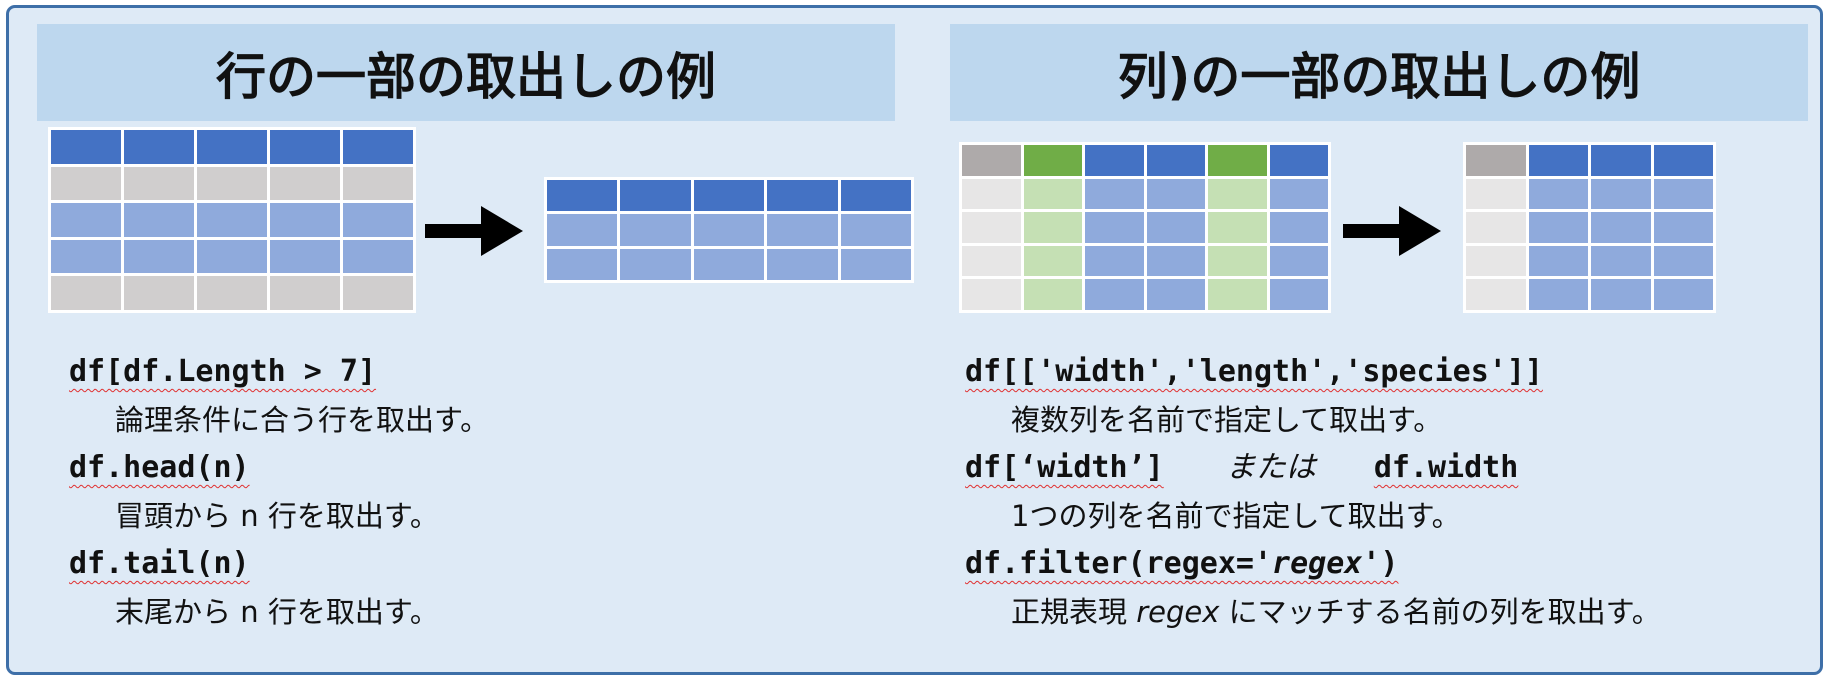 The image size is (1830, 681). What do you see at coordinates (302, 420) in the screenshot?
I see `desc-boolean-filter: 論理条件に合う行を取出す。` at bounding box center [302, 420].